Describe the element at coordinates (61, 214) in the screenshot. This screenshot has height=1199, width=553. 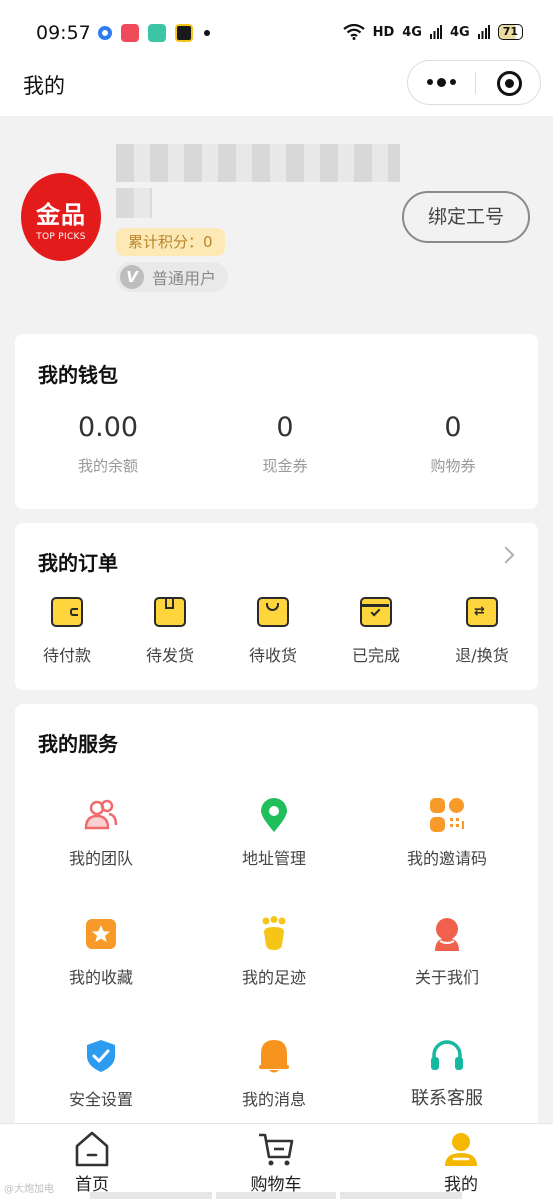
I see `logo-text: 金品` at that location.